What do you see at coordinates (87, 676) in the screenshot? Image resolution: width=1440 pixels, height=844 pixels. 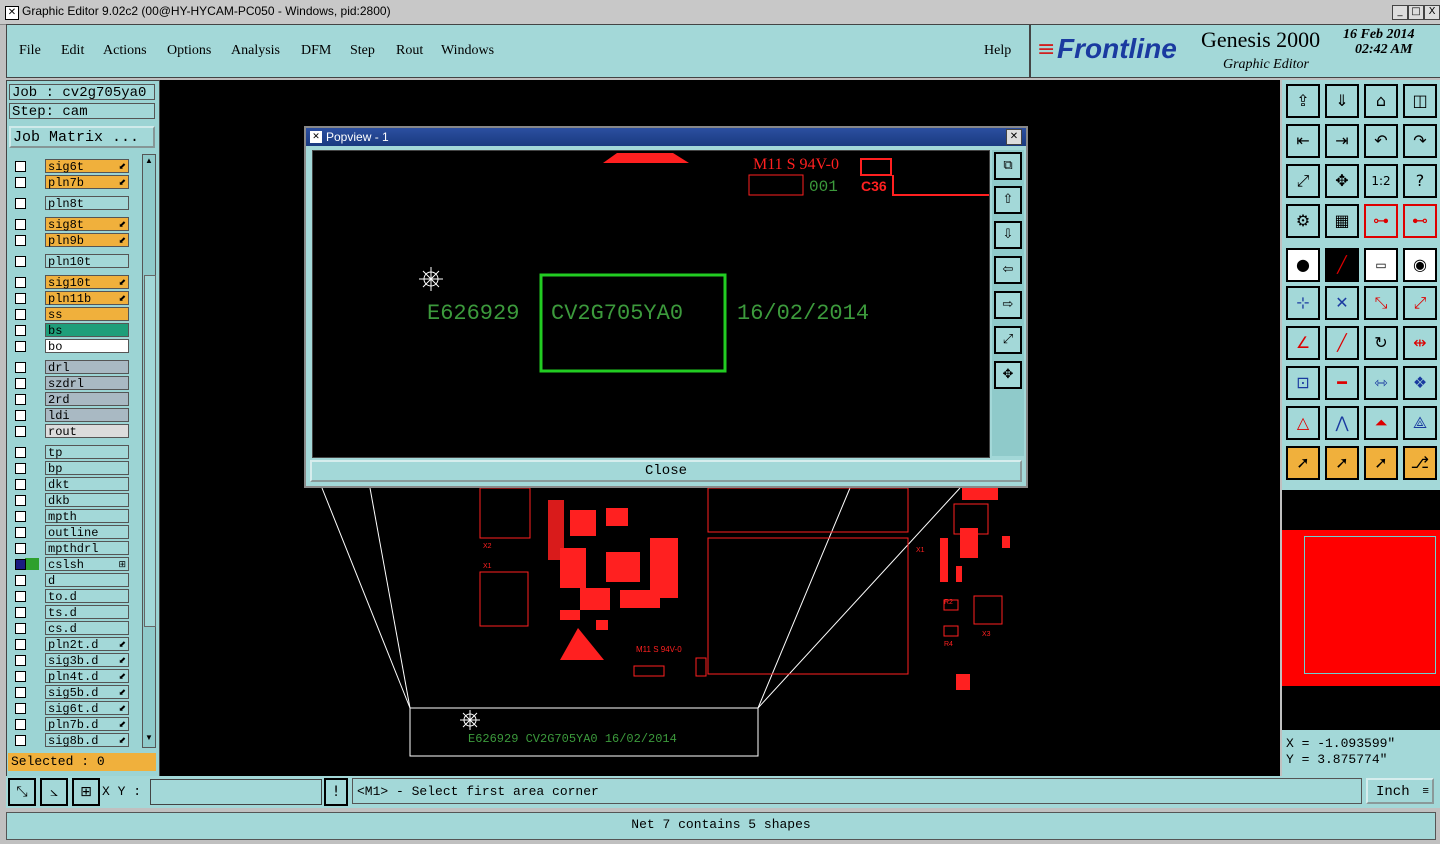 I see `layer-name: pln4t.d ⬋` at bounding box center [87, 676].